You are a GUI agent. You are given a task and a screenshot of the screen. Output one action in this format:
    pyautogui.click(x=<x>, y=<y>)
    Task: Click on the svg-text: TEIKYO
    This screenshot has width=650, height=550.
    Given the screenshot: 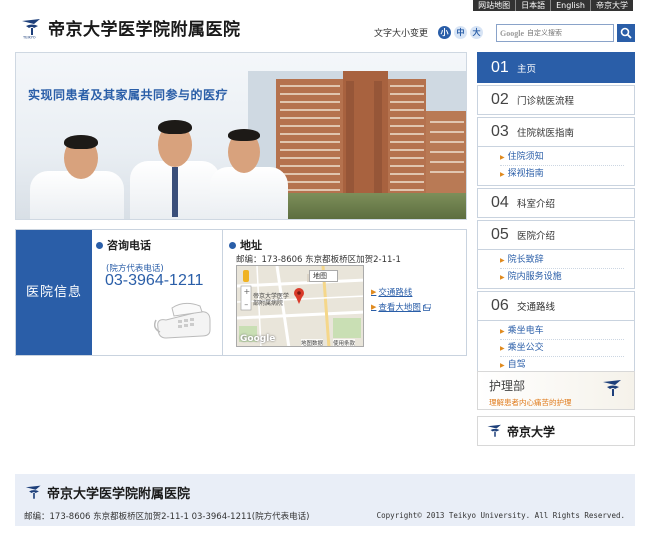 What is the action you would take?
    pyautogui.click(x=29, y=37)
    